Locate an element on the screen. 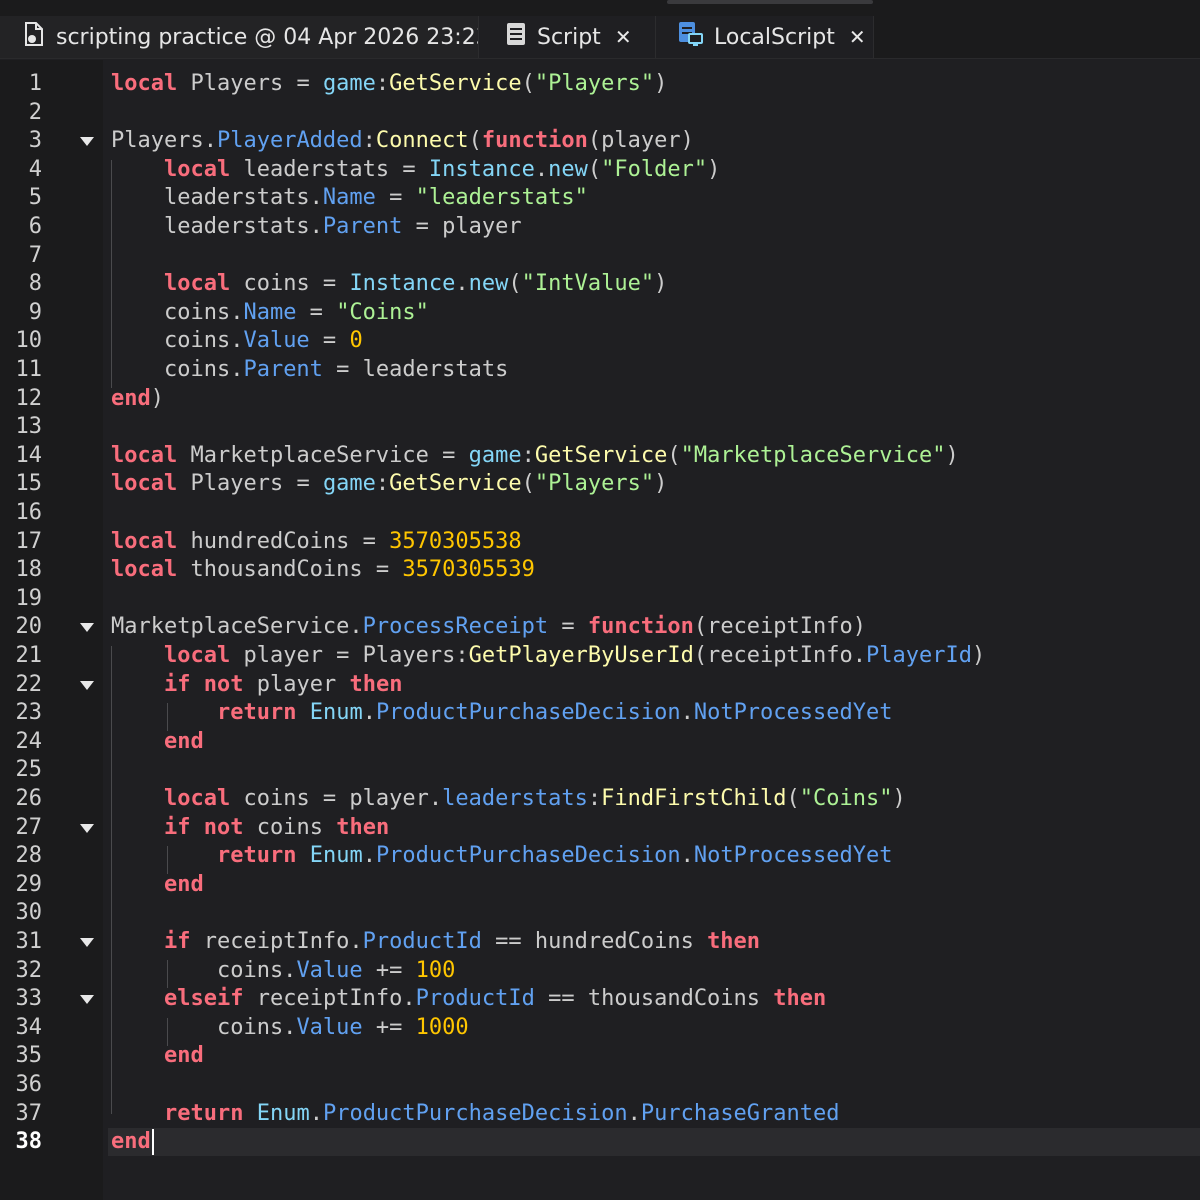  line-number: 9 is located at coordinates (35, 312).